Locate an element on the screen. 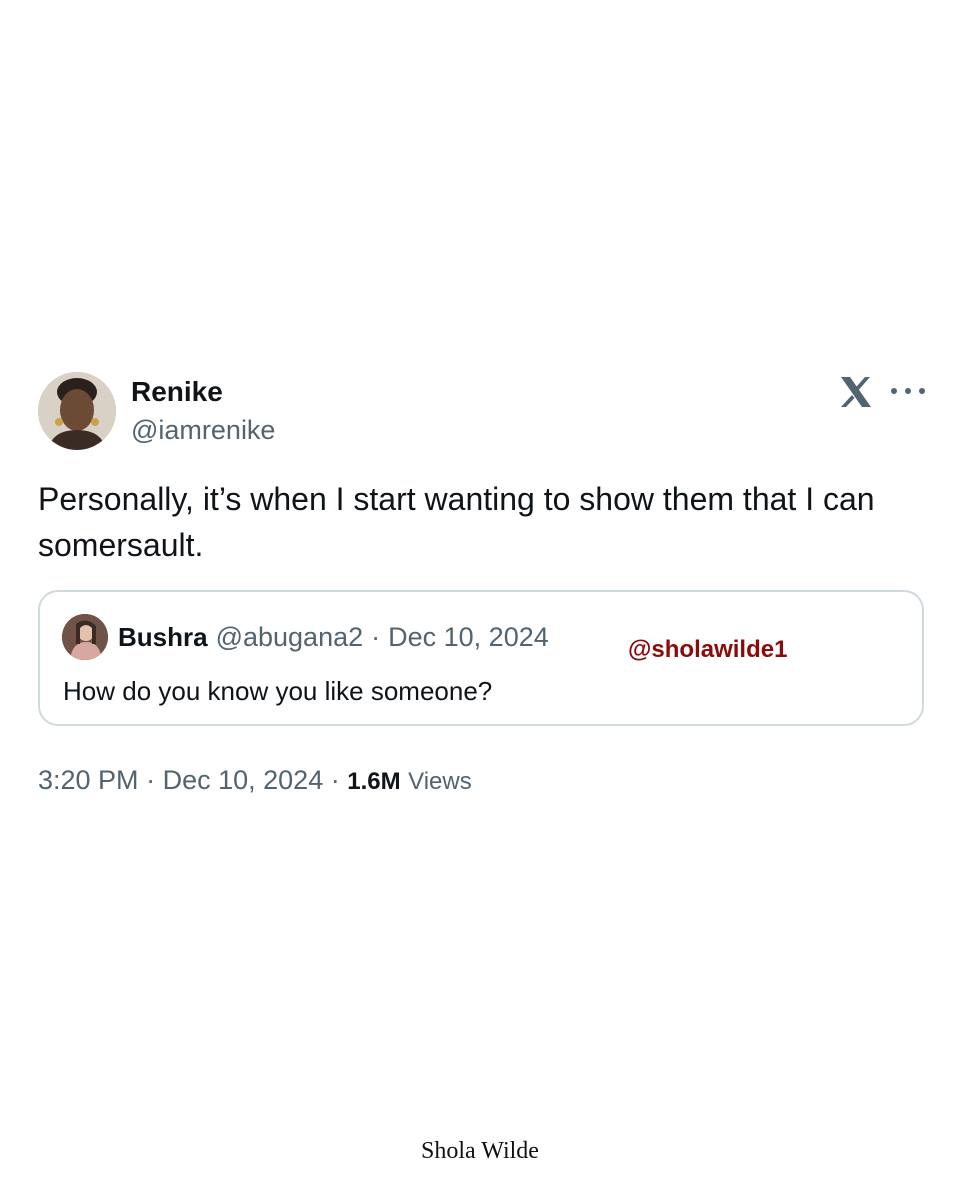 The height and width of the screenshot is (1200, 960). more-icon is located at coordinates (908, 391).